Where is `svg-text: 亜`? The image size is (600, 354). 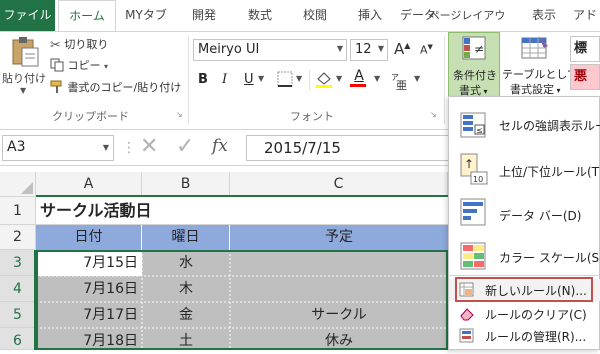
svg-text: 亜 is located at coordinates (401, 84).